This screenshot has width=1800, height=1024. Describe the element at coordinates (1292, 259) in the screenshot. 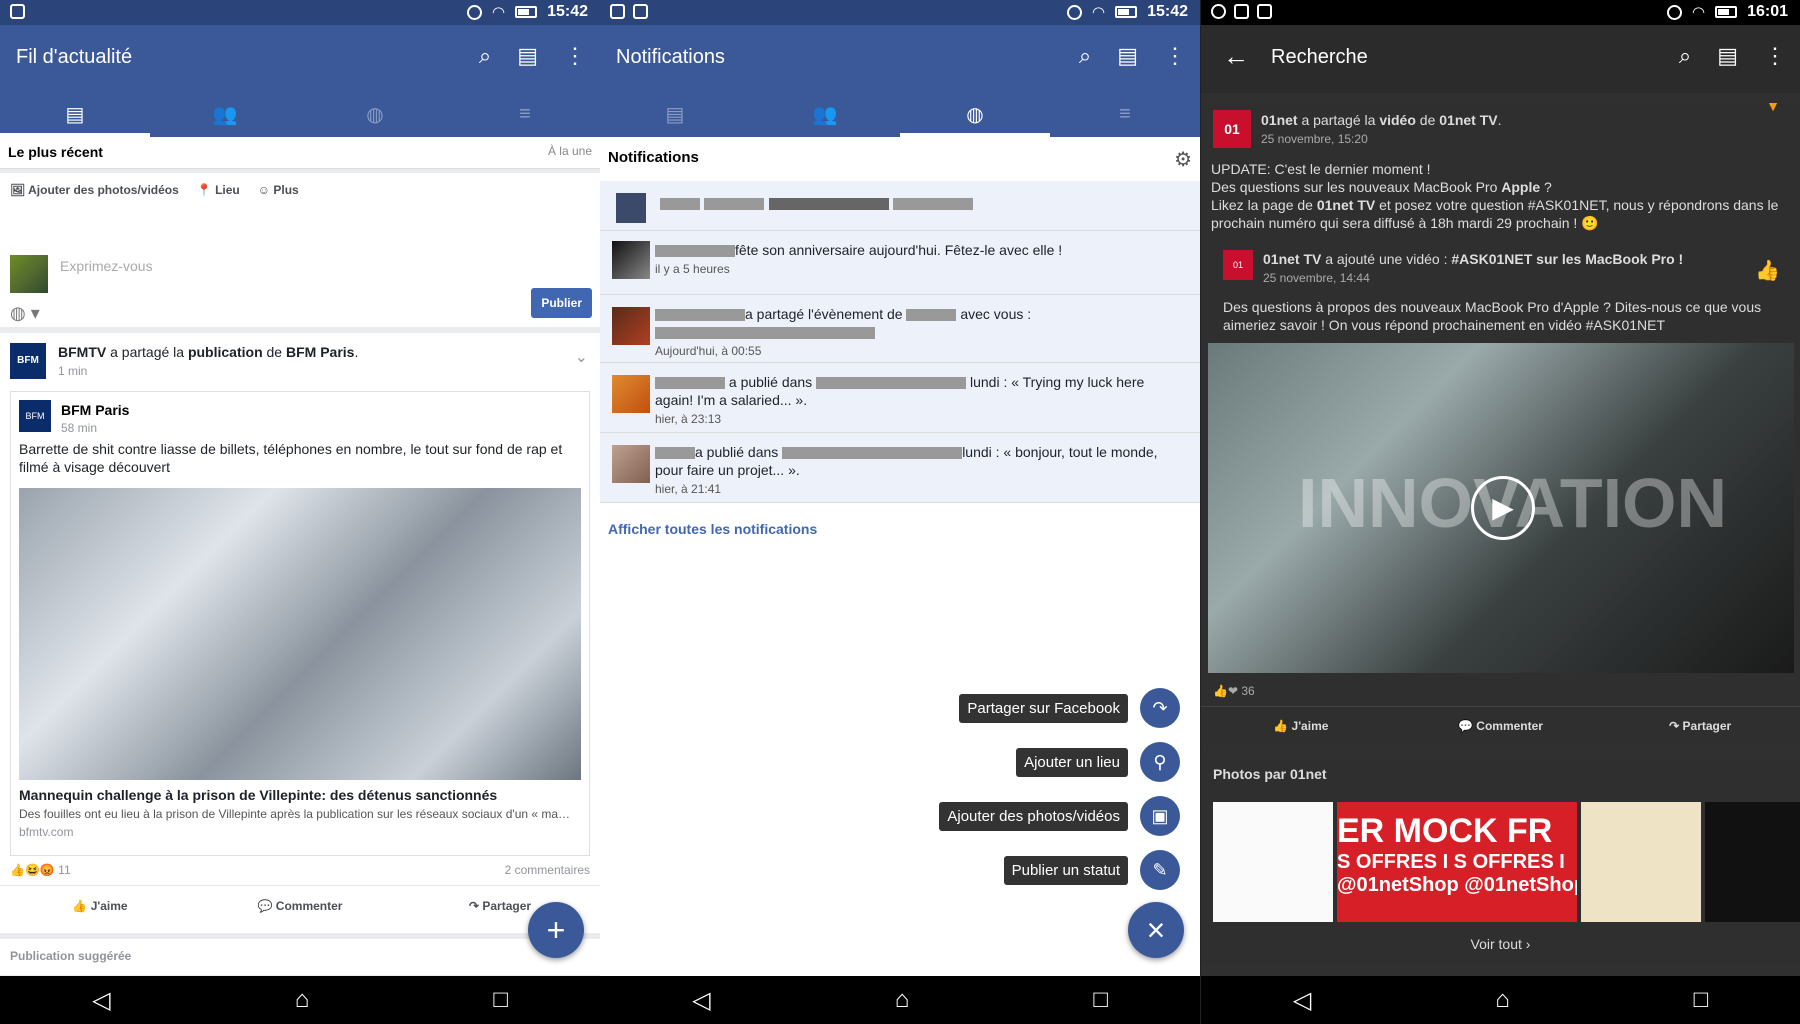

I see `inner-author: 01net TV` at that location.